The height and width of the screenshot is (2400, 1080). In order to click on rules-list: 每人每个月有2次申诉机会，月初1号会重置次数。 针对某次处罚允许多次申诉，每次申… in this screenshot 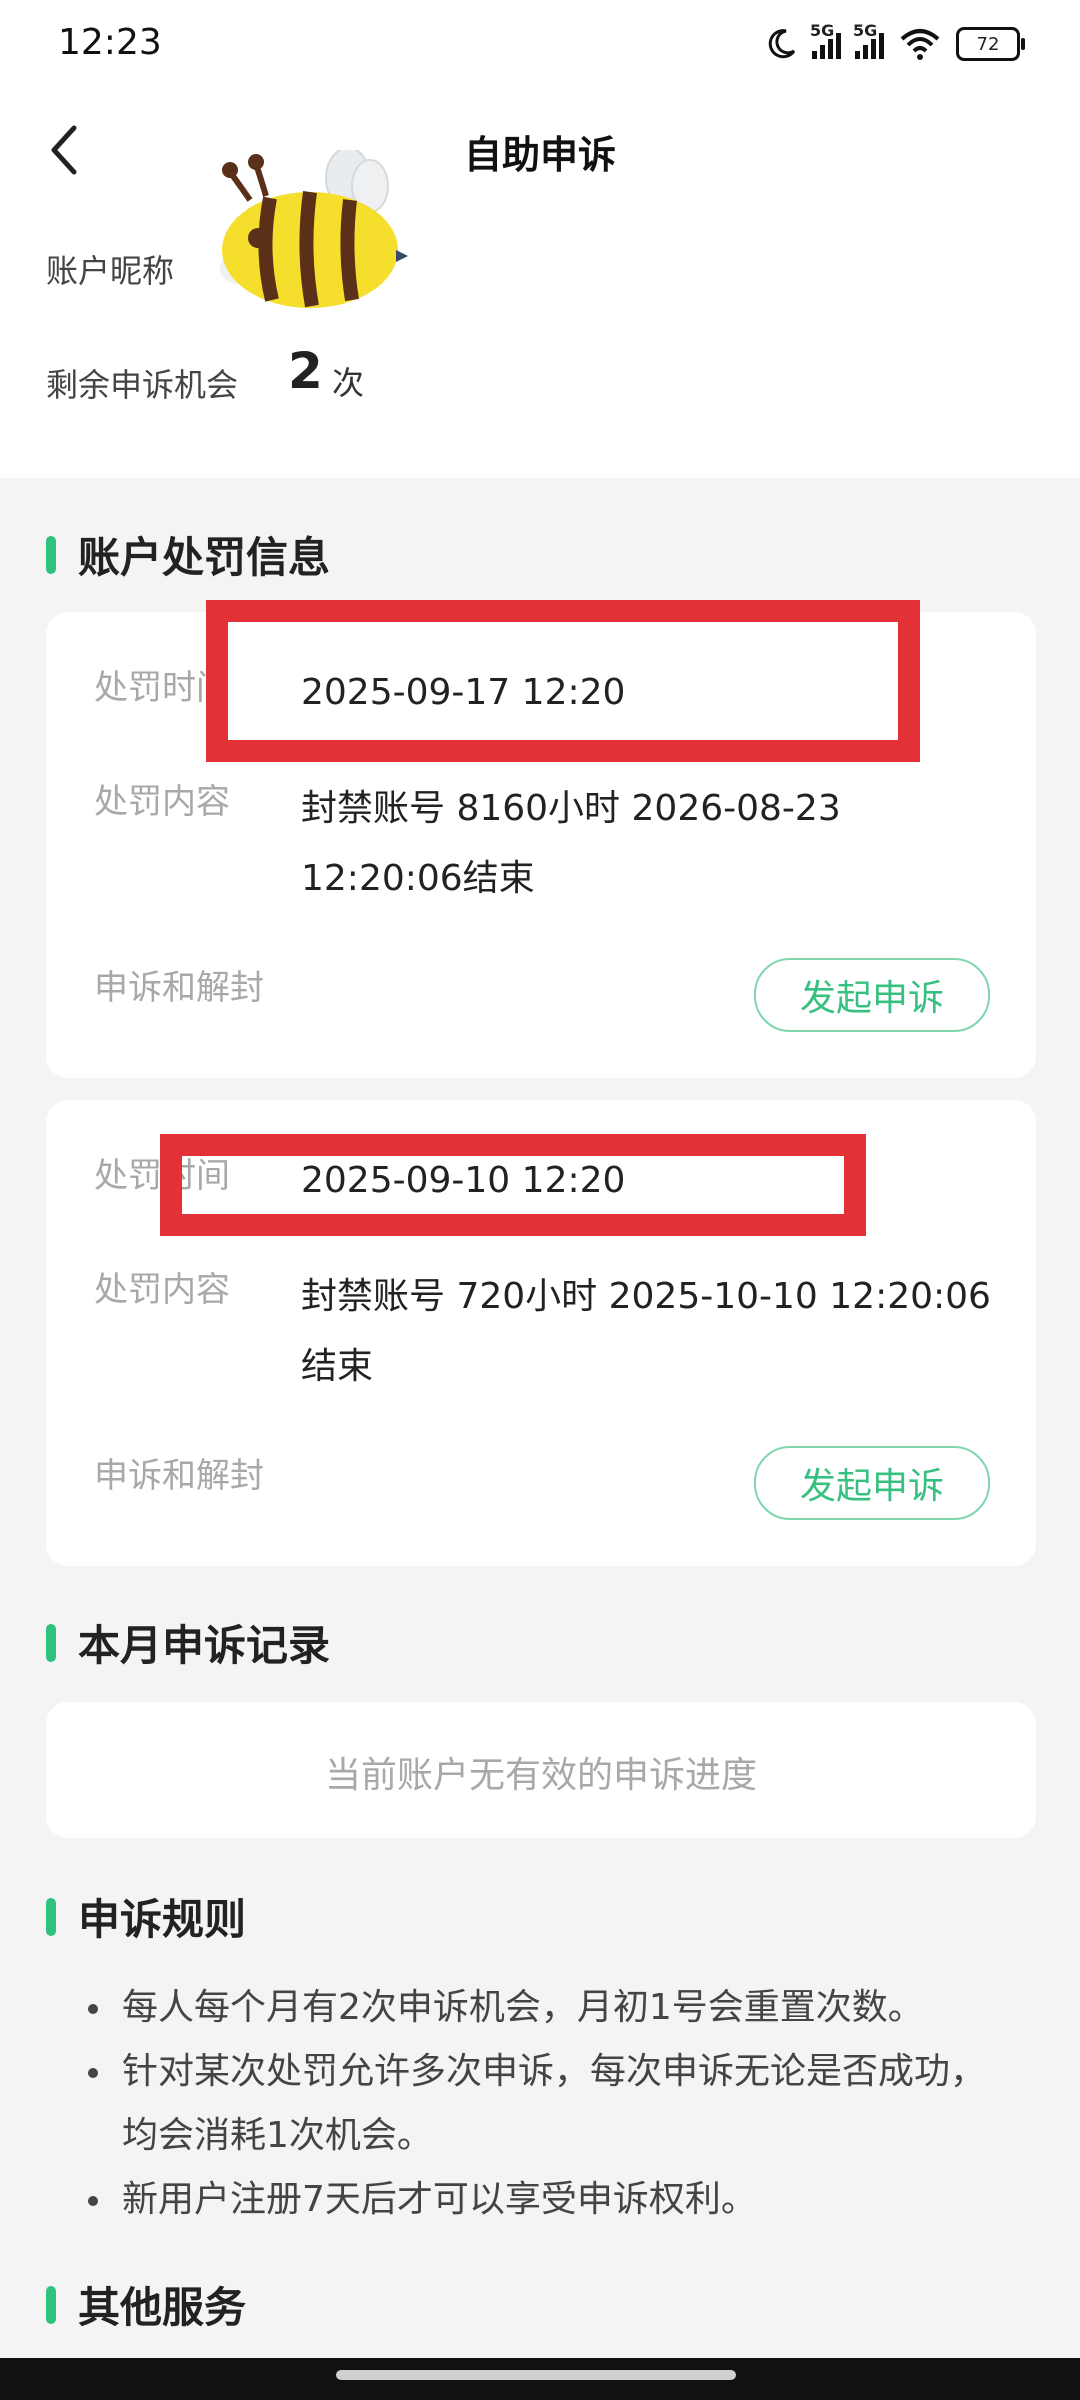, I will do `click(550, 2104)`.